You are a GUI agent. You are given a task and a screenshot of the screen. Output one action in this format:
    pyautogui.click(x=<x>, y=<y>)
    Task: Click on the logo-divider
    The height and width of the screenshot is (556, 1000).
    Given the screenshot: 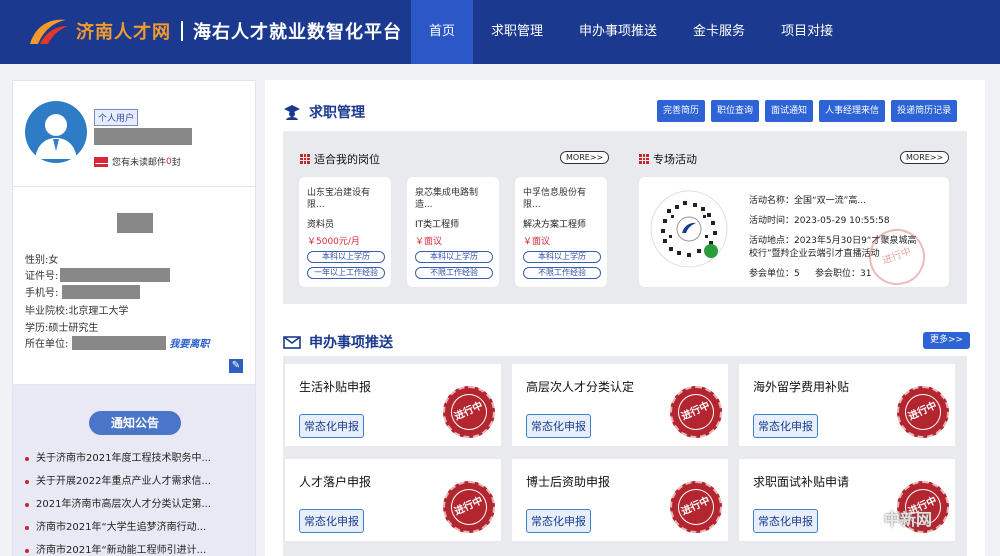 What is the action you would take?
    pyautogui.click(x=182, y=31)
    